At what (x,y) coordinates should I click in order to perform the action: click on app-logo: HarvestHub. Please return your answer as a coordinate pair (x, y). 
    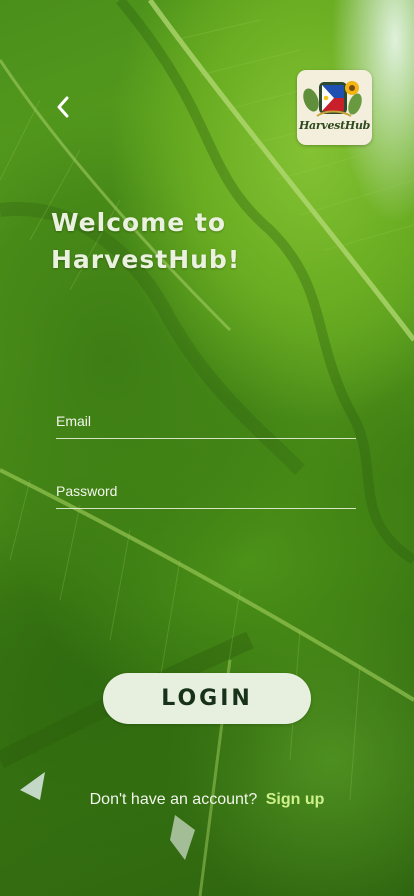
    Looking at the image, I should click on (334, 107).